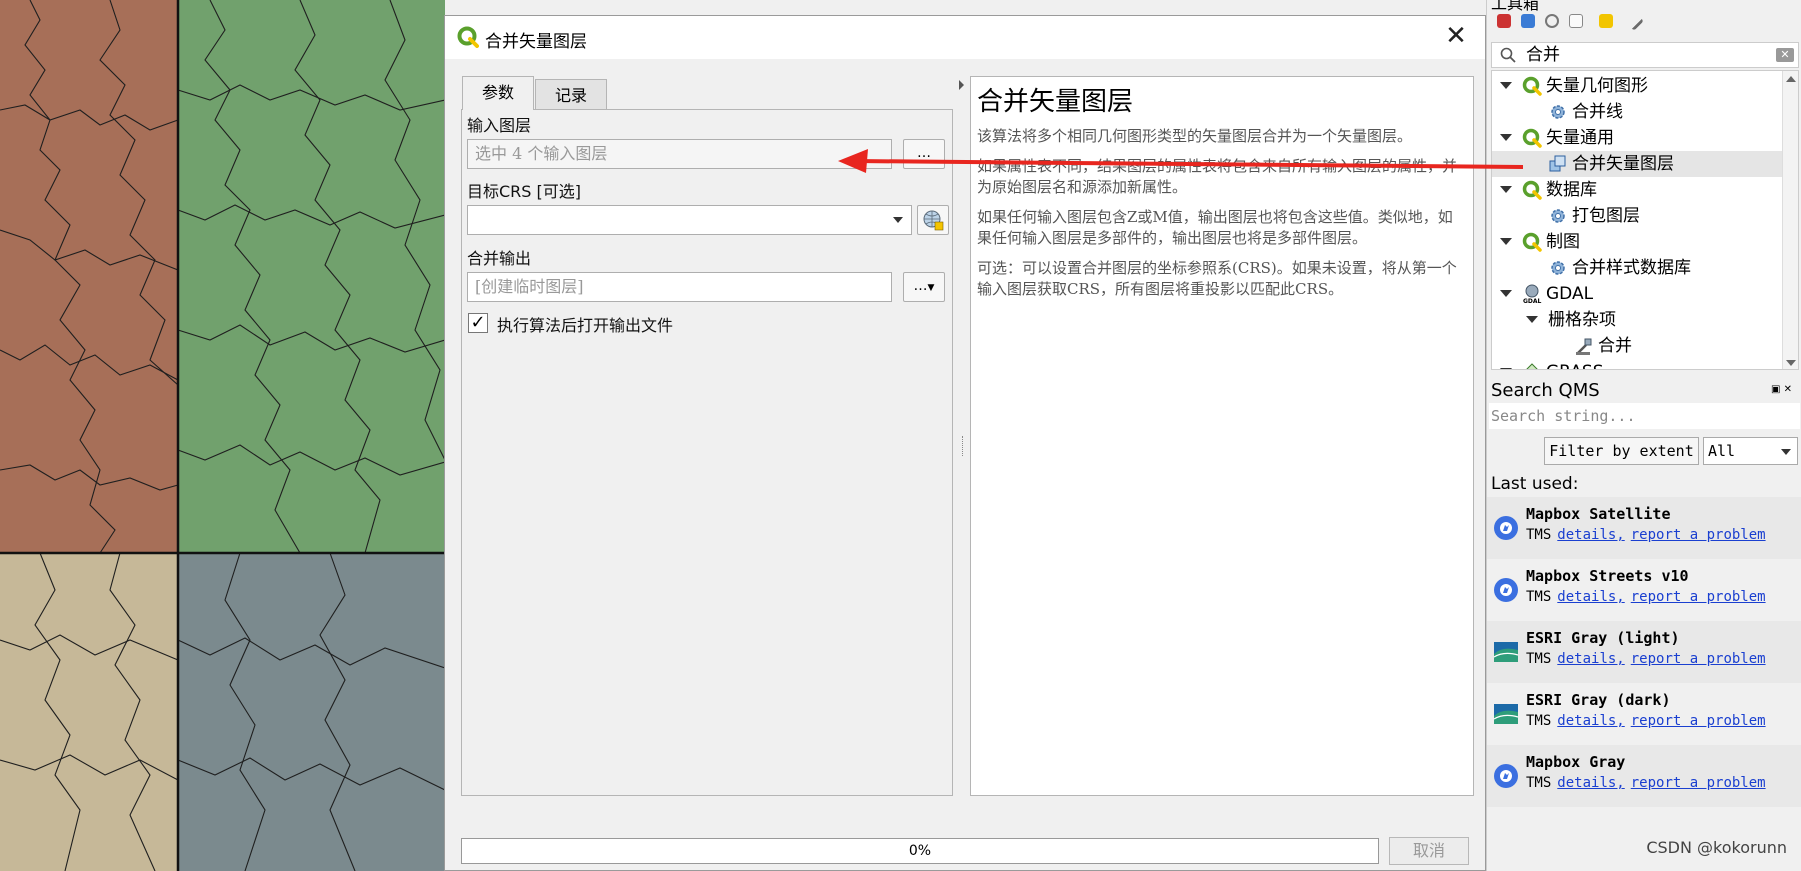 The width and height of the screenshot is (1801, 871). What do you see at coordinates (1552, 21) in the screenshot?
I see `history-icon` at bounding box center [1552, 21].